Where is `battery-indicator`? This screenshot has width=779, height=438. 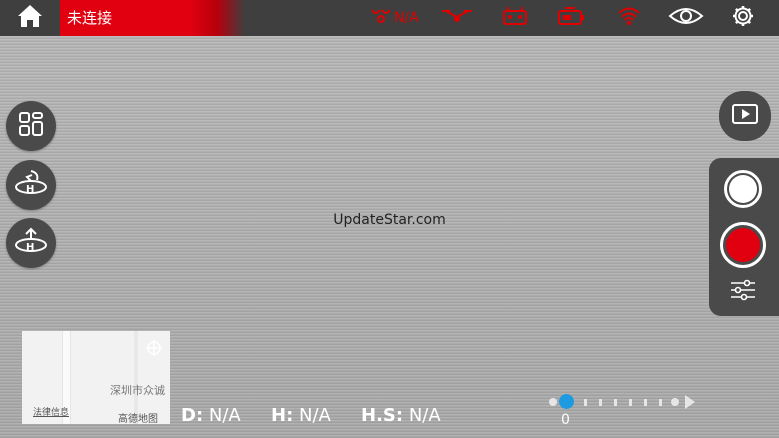
battery-indicator is located at coordinates (571, 18).